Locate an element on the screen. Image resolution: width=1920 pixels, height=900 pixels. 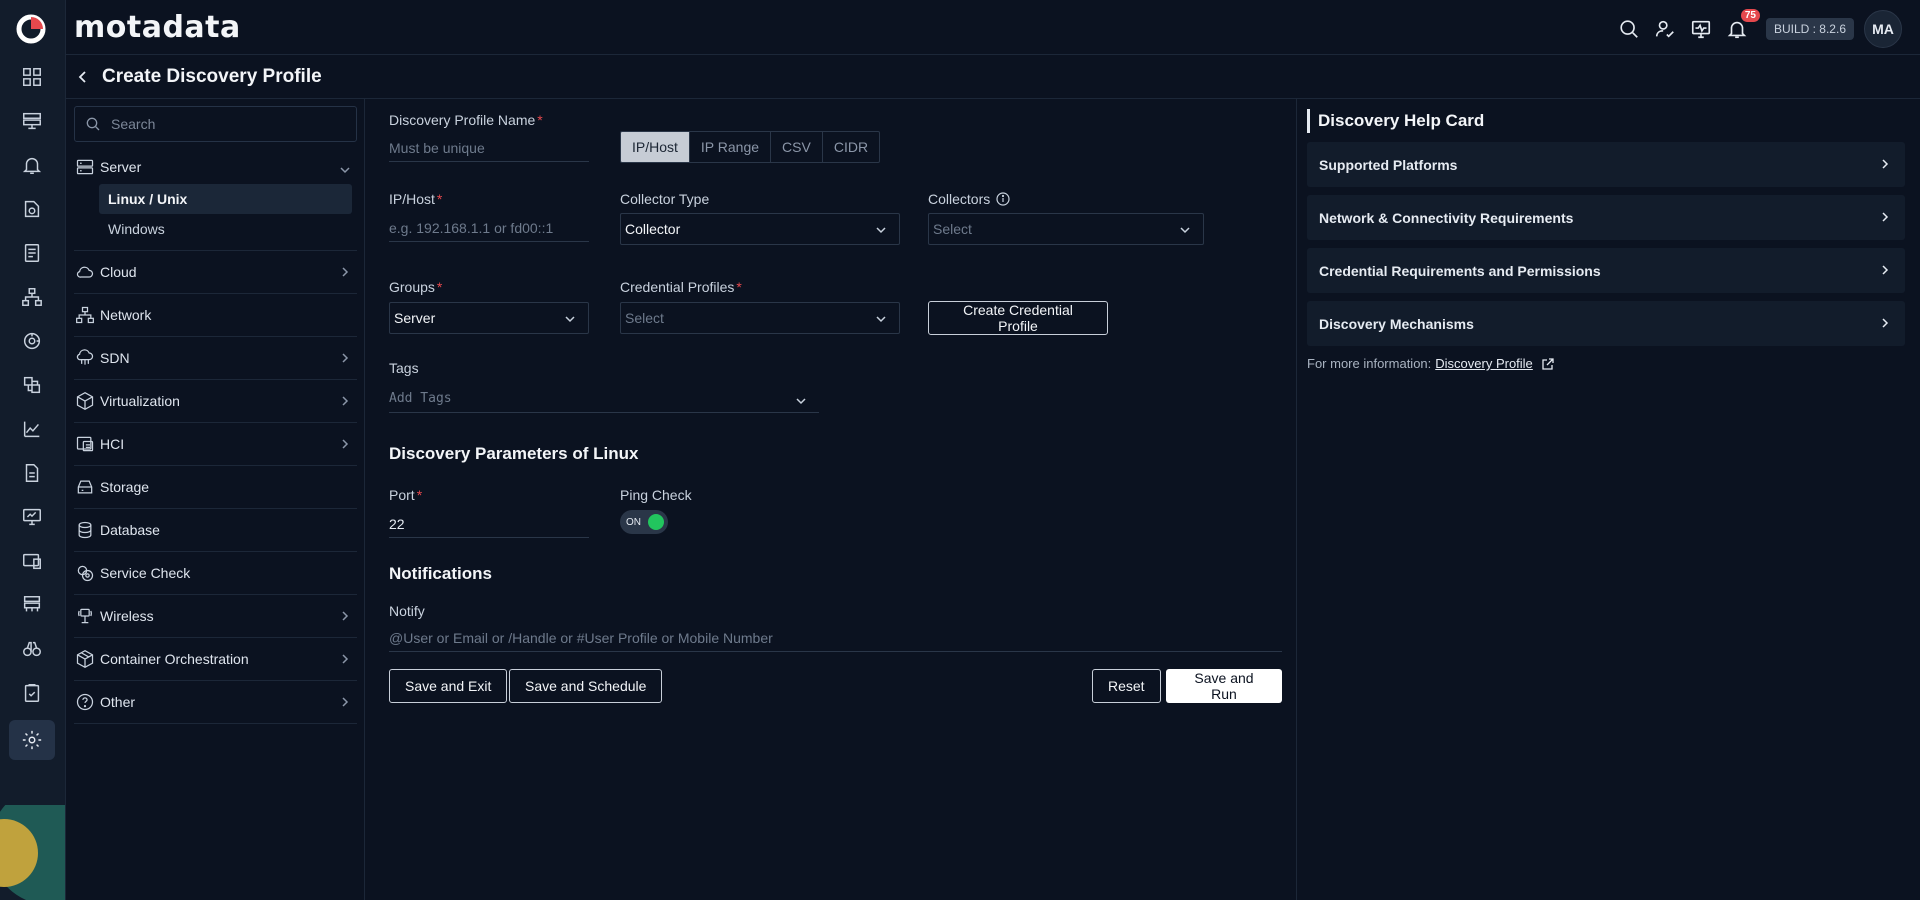
help-supported-platforms: Supported Platforms is located at coordinates (1606, 164).